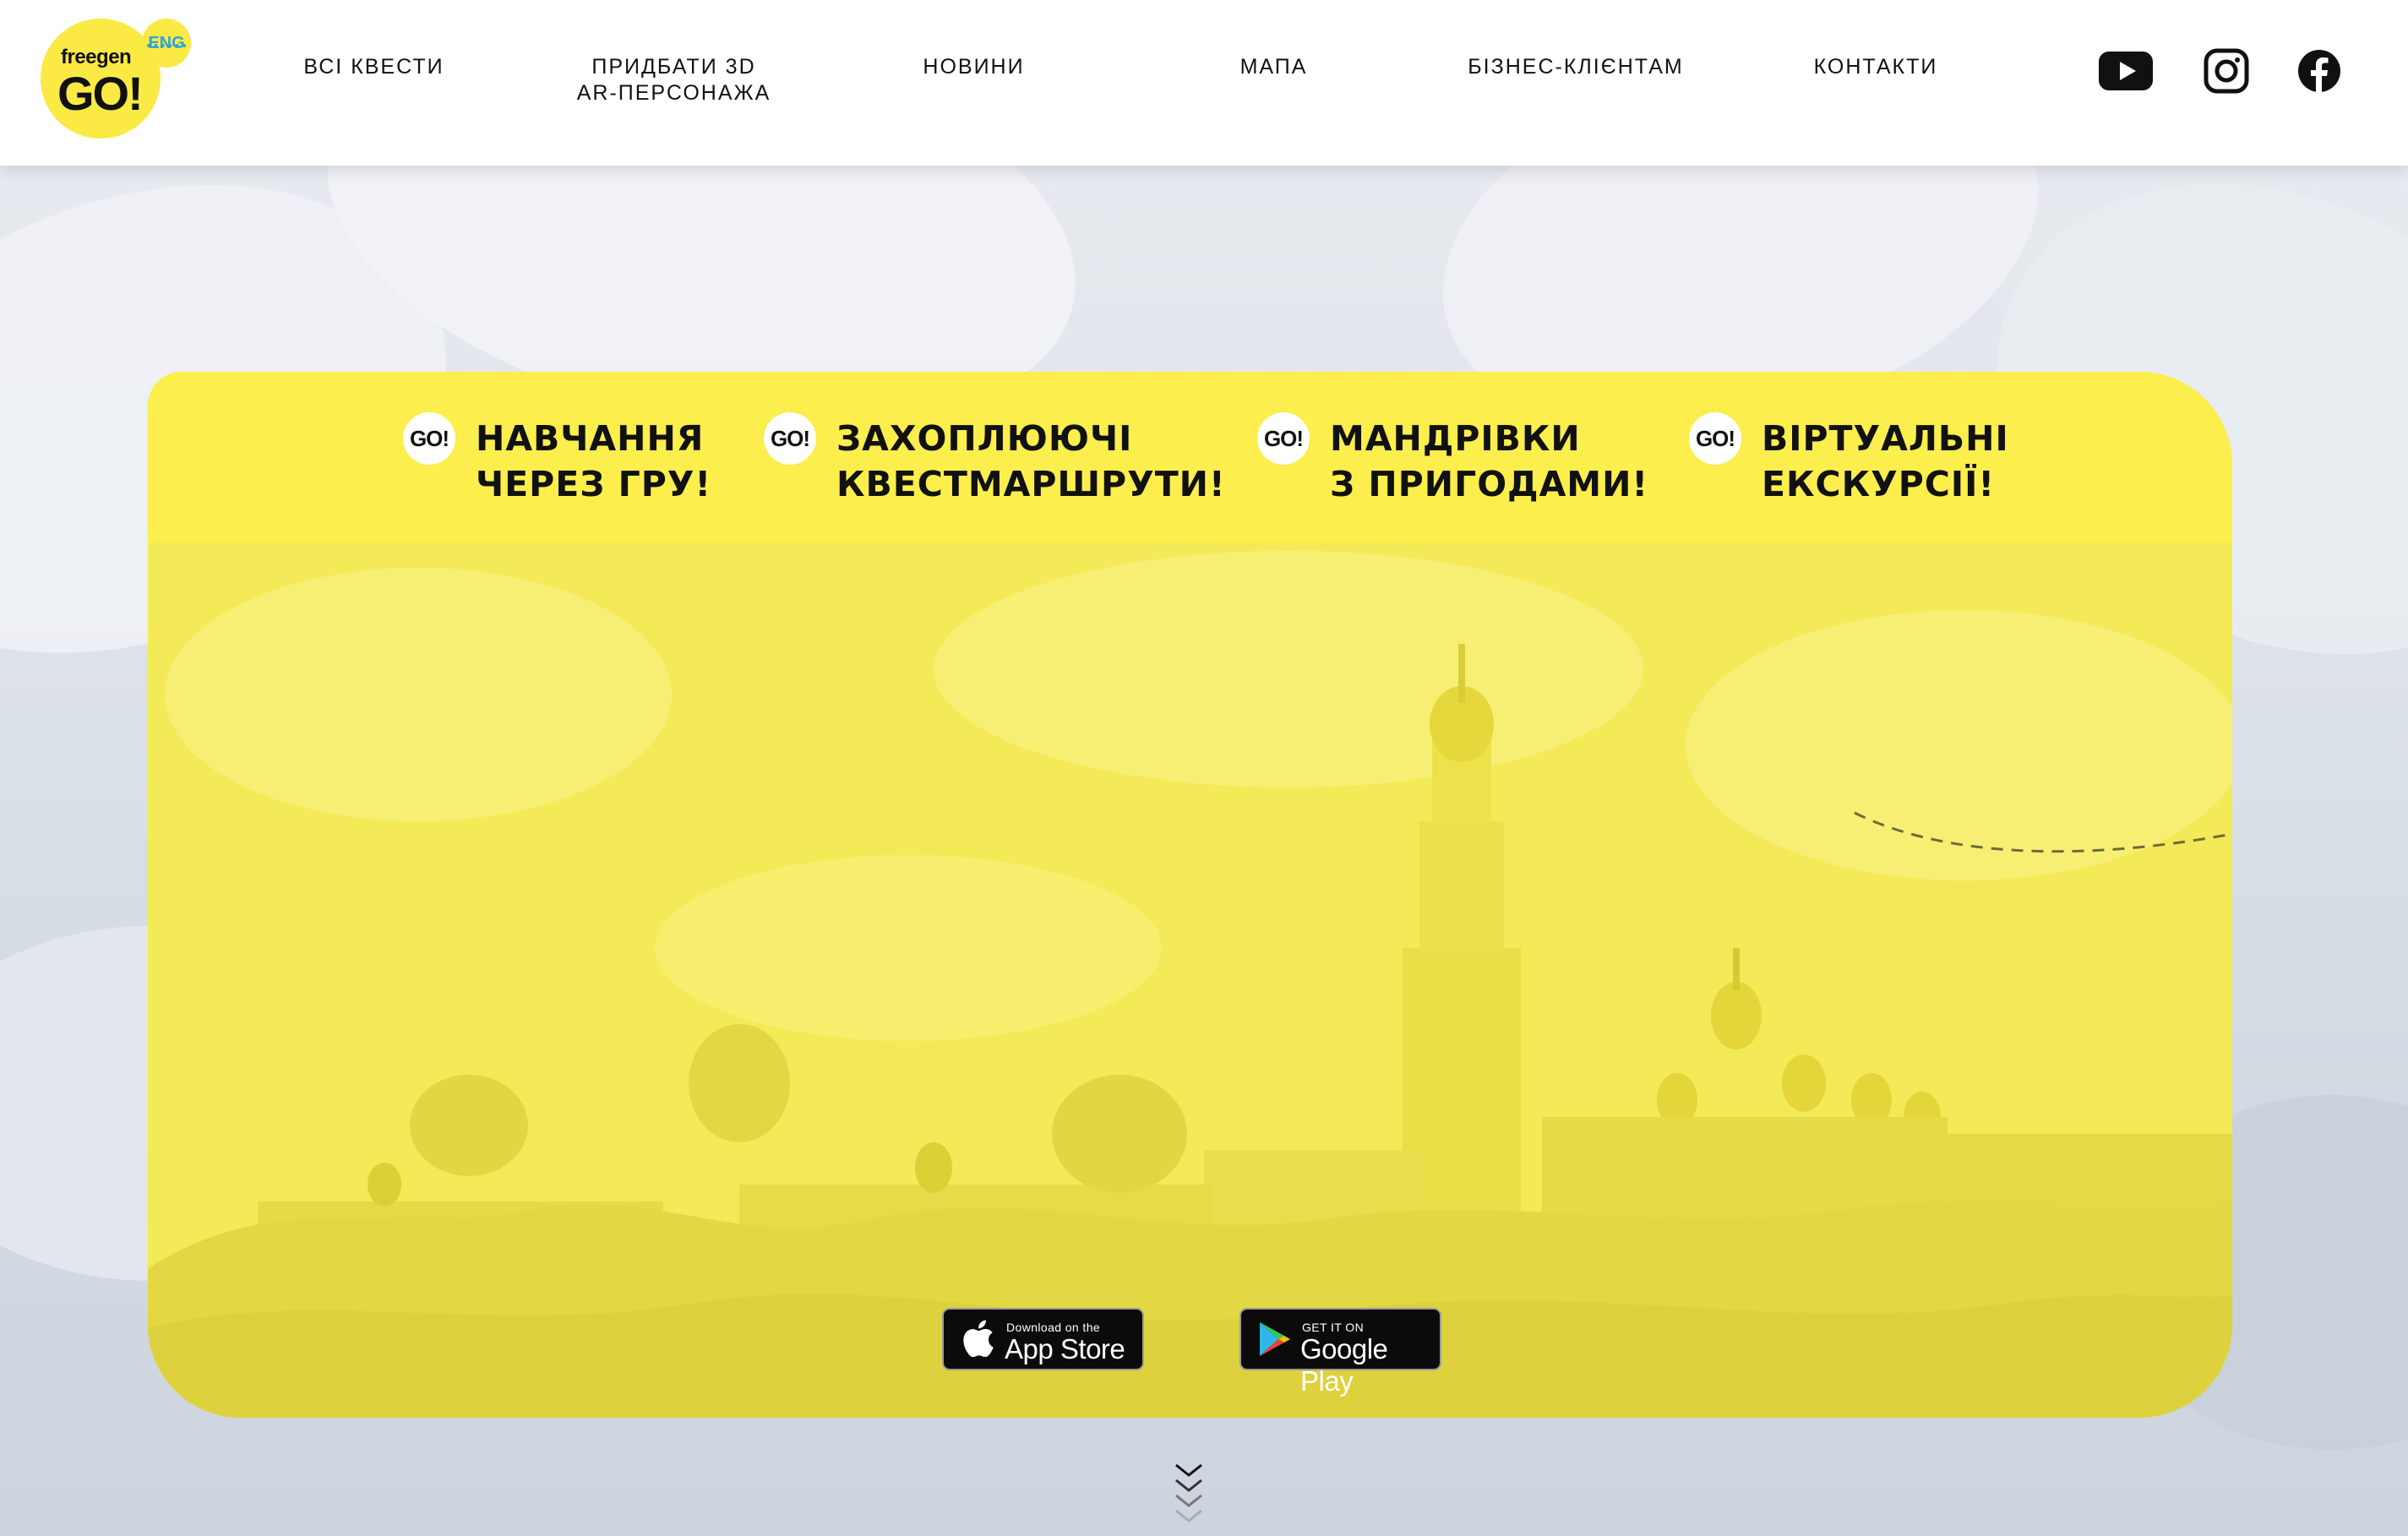  I want to click on nav-buy-3d-ar-character: ПРИДБАТИ 3D AR-ПЕРСОНАЖА, so click(674, 80).